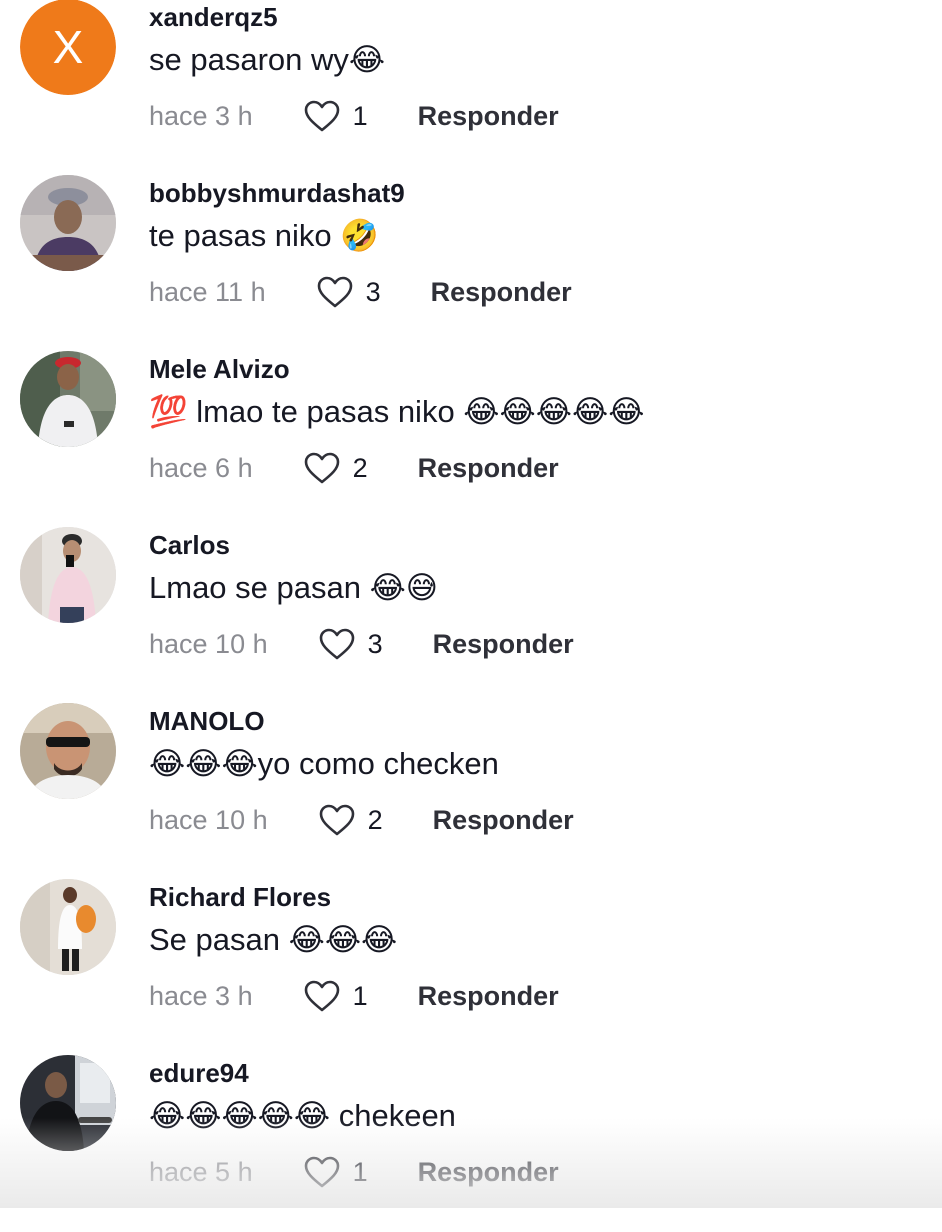 The image size is (942, 1232). I want to click on comment-meta: hace 10 h 2 Responder, so click(361, 820).